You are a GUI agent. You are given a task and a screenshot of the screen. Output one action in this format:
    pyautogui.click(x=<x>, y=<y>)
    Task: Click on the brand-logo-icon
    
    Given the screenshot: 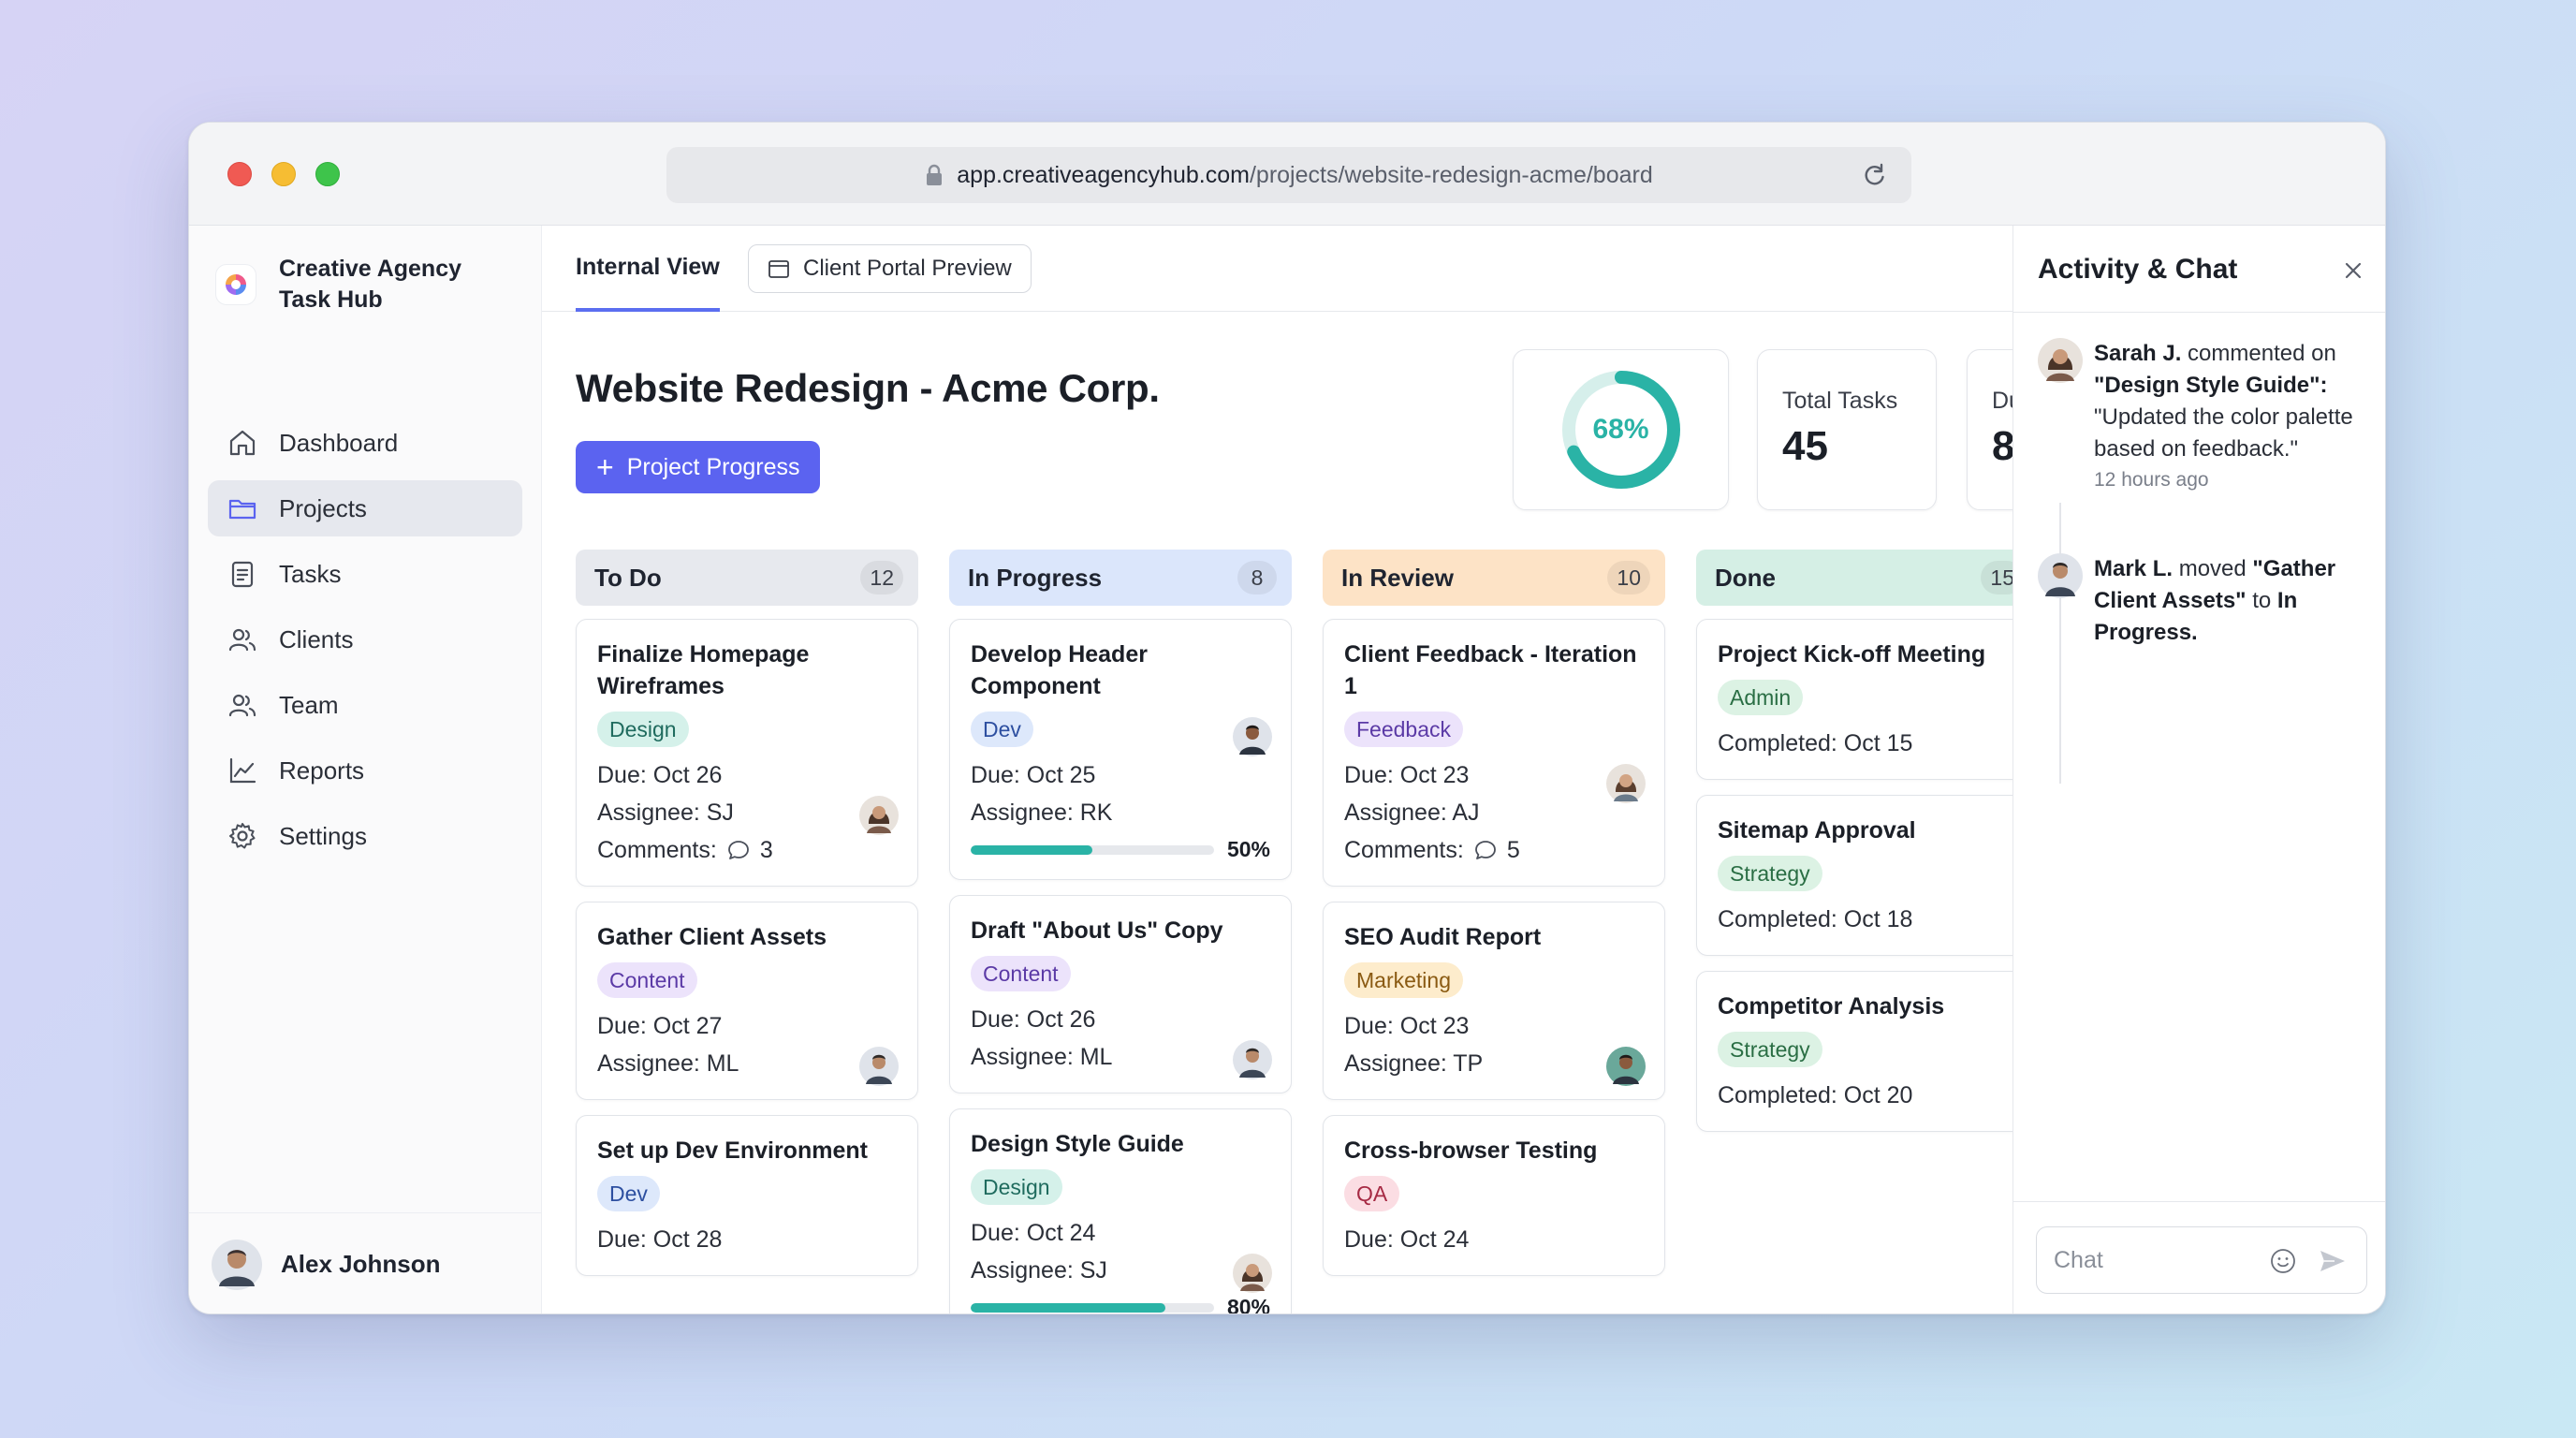 What is the action you would take?
    pyautogui.click(x=235, y=284)
    